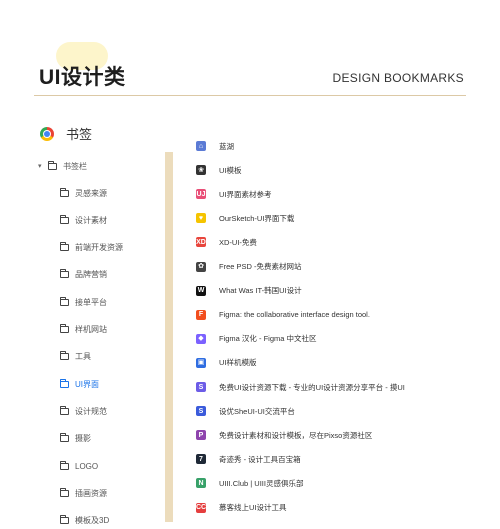  I want to click on bookmark-item: UJ UI界面素材参考, so click(234, 194).